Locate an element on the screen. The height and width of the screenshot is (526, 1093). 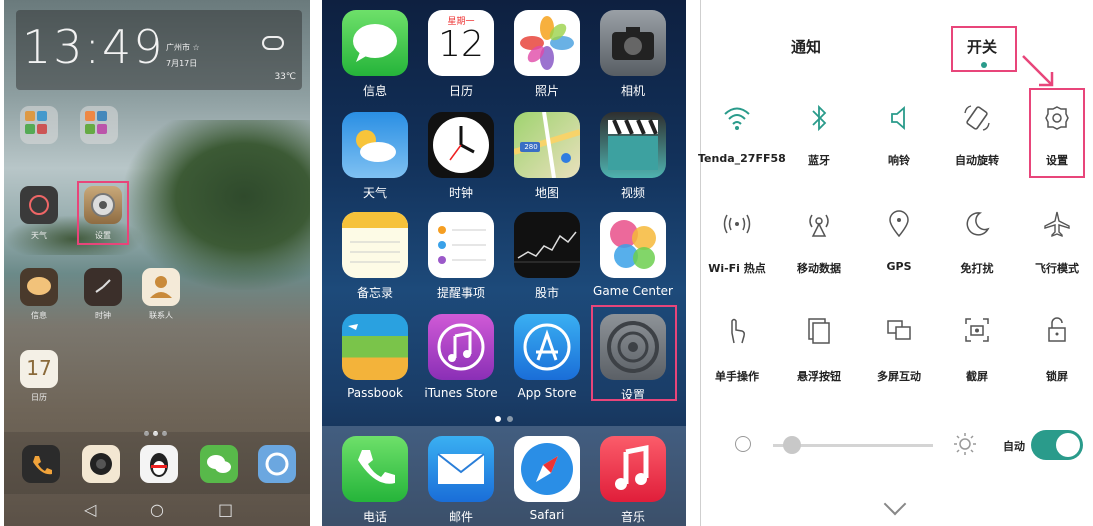
calendar-app-icon: 星期一 12 is located at coordinates (461, 43).